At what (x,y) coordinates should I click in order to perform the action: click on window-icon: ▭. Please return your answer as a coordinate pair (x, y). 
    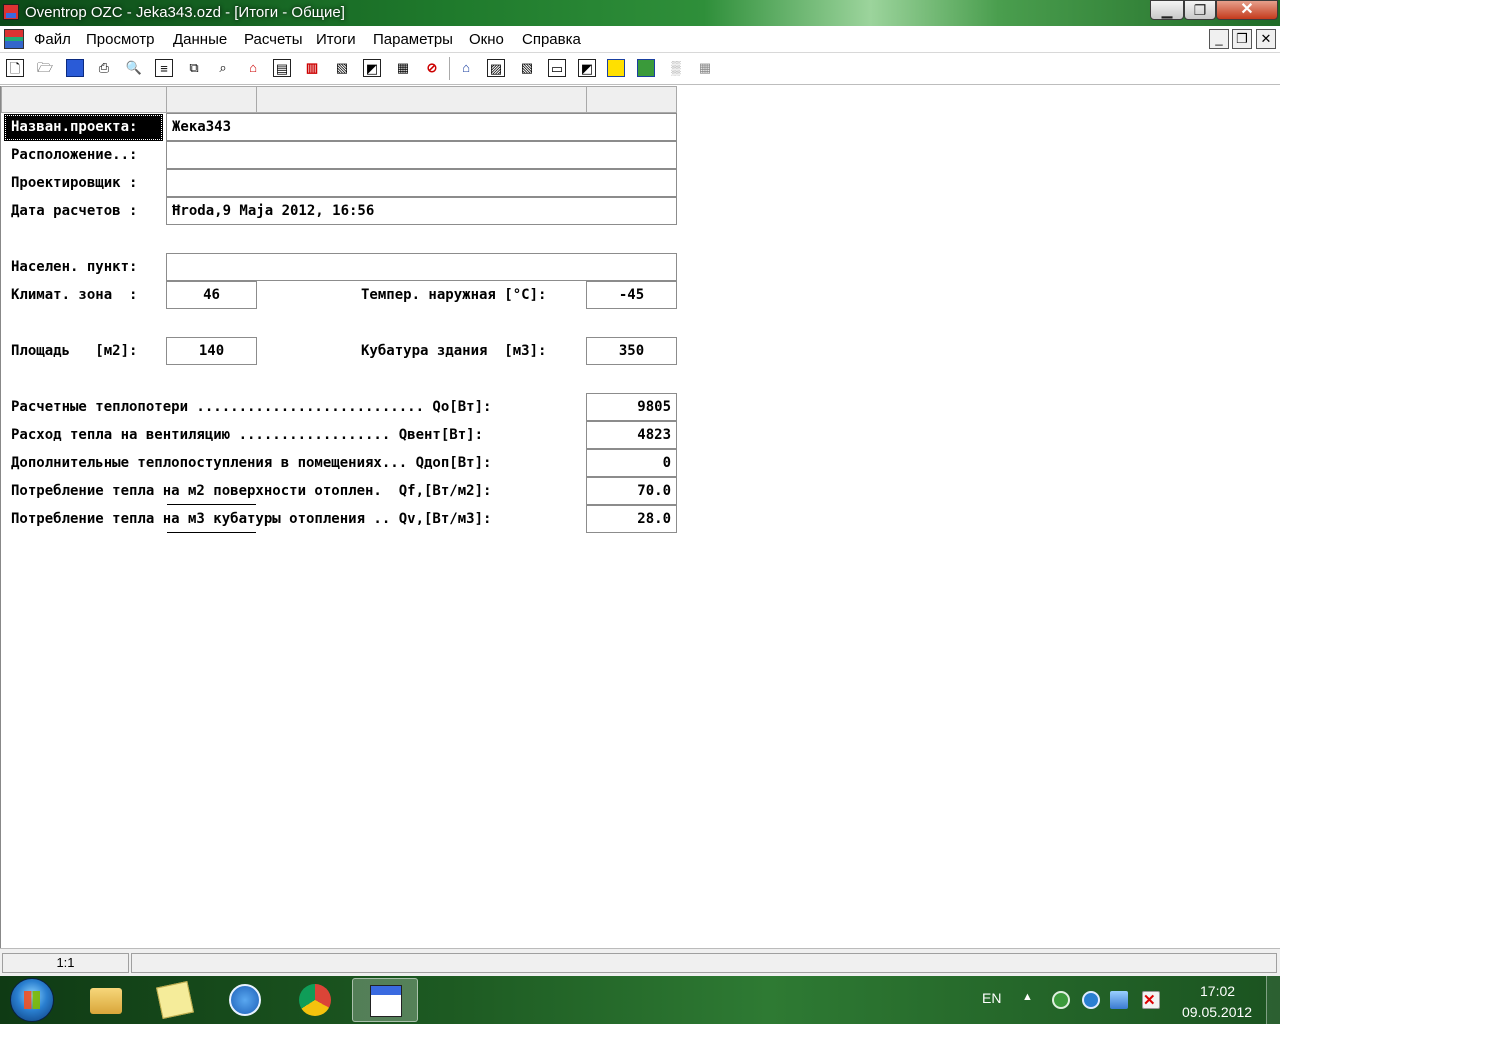
    Looking at the image, I should click on (557, 68).